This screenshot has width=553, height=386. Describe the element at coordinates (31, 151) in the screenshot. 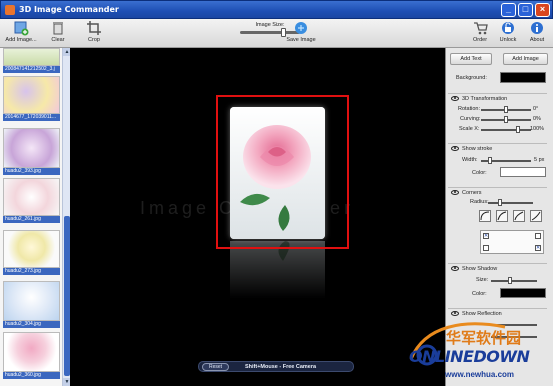

I see `thumbnail-item: huadu2_393.jpg` at that location.